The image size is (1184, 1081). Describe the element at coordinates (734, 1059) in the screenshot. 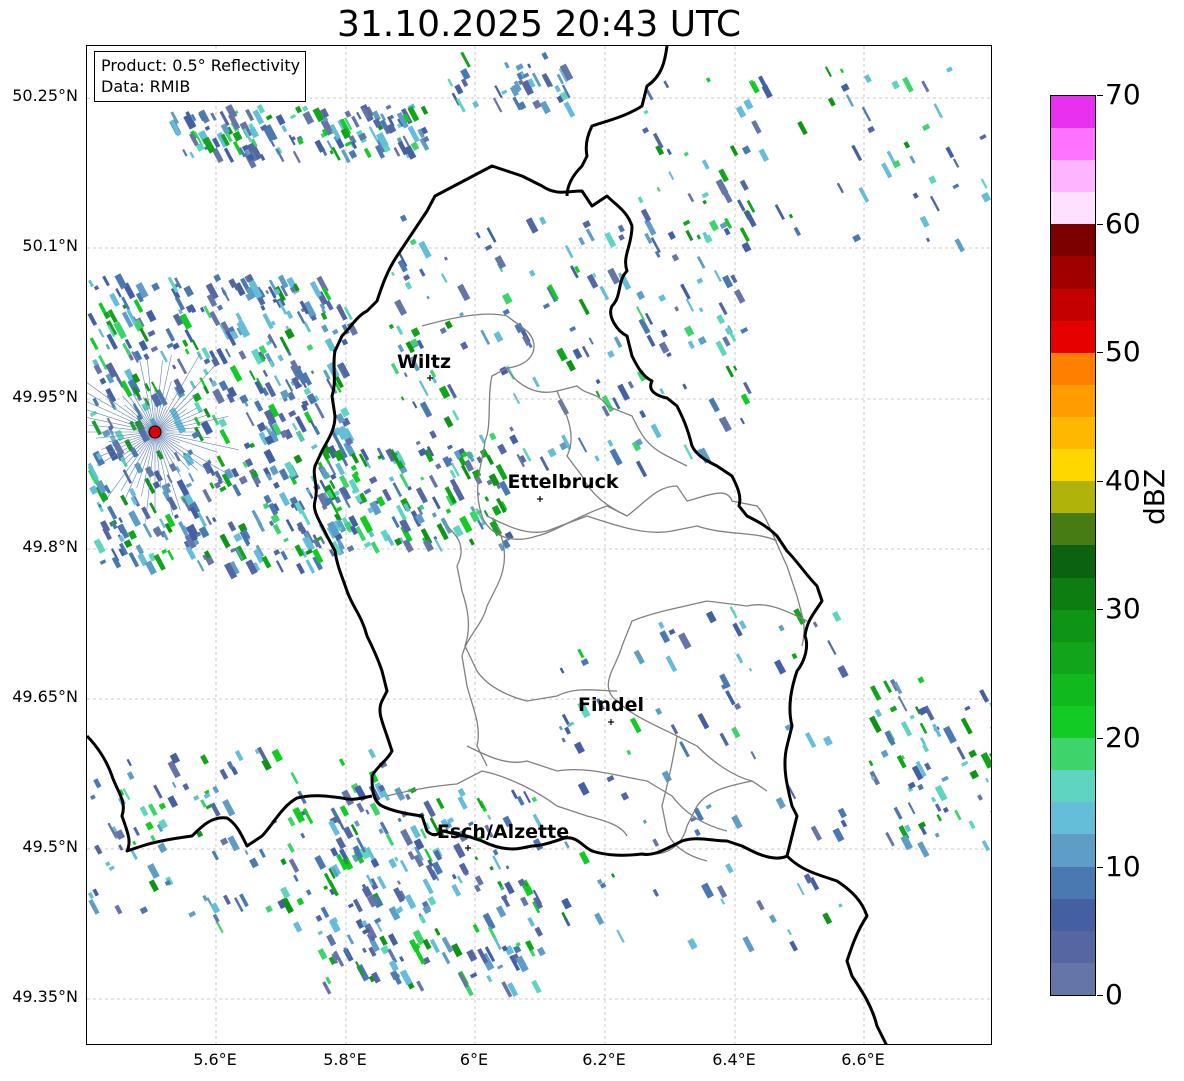

I see `lon-tick-label: 6.4°E` at that location.